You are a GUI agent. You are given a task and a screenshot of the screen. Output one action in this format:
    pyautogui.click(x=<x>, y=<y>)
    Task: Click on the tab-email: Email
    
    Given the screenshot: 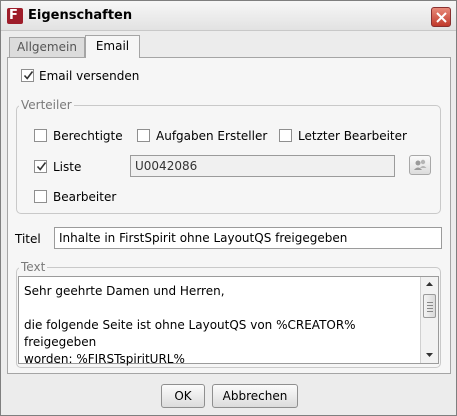 What is the action you would take?
    pyautogui.click(x=112, y=46)
    